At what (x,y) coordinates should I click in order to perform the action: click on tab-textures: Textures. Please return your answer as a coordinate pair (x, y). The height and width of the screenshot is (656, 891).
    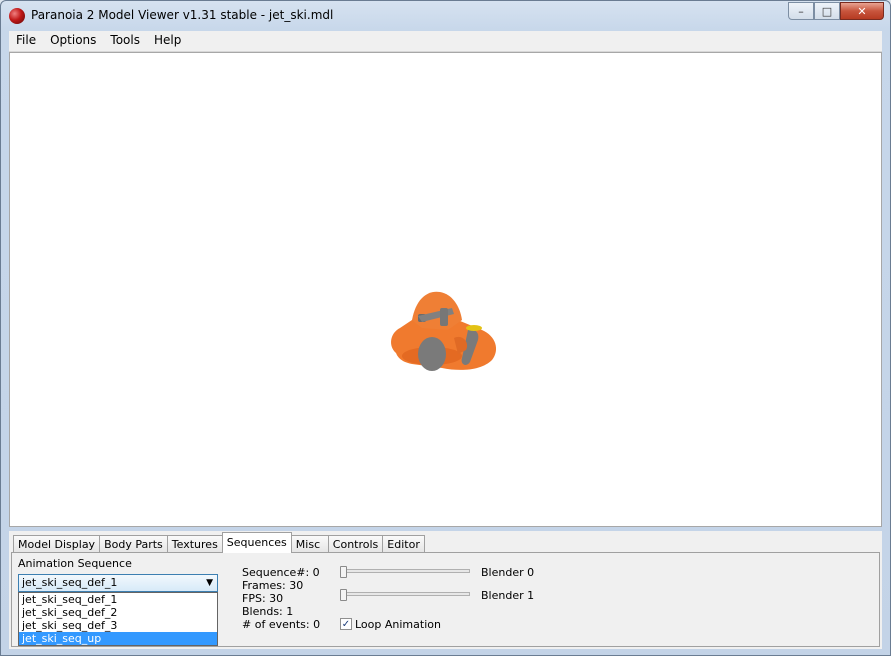
    Looking at the image, I should click on (194, 544).